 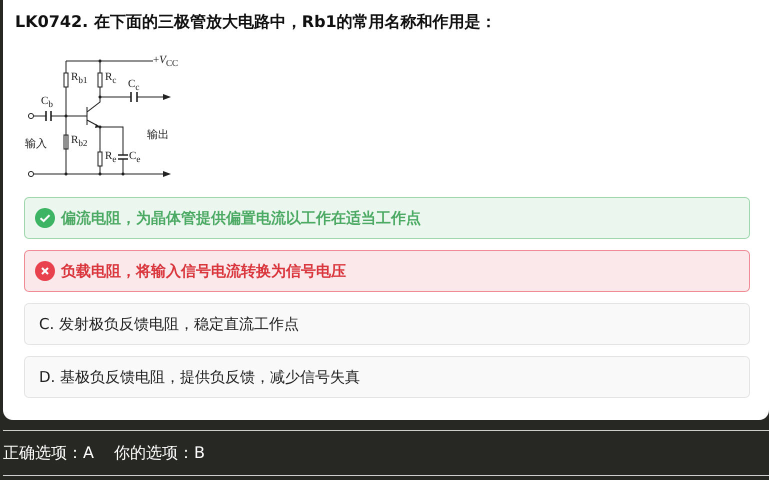 What do you see at coordinates (36, 144) in the screenshot?
I see `diagram-label: 输入` at bounding box center [36, 144].